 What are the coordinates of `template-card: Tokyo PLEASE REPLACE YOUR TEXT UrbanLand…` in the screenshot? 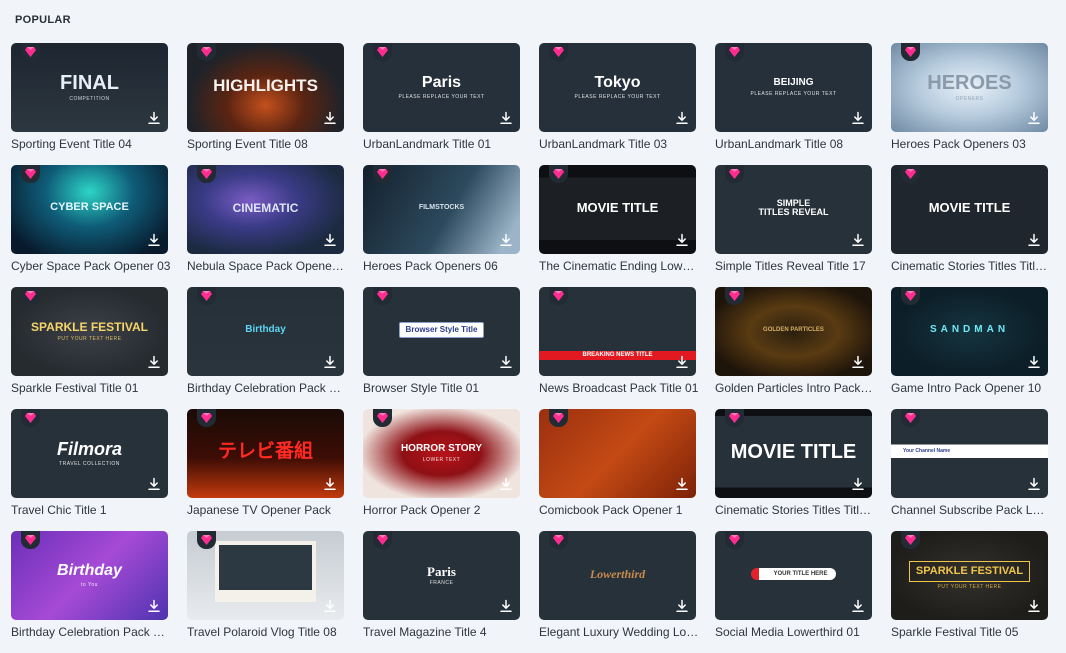 It's located at (617, 104).